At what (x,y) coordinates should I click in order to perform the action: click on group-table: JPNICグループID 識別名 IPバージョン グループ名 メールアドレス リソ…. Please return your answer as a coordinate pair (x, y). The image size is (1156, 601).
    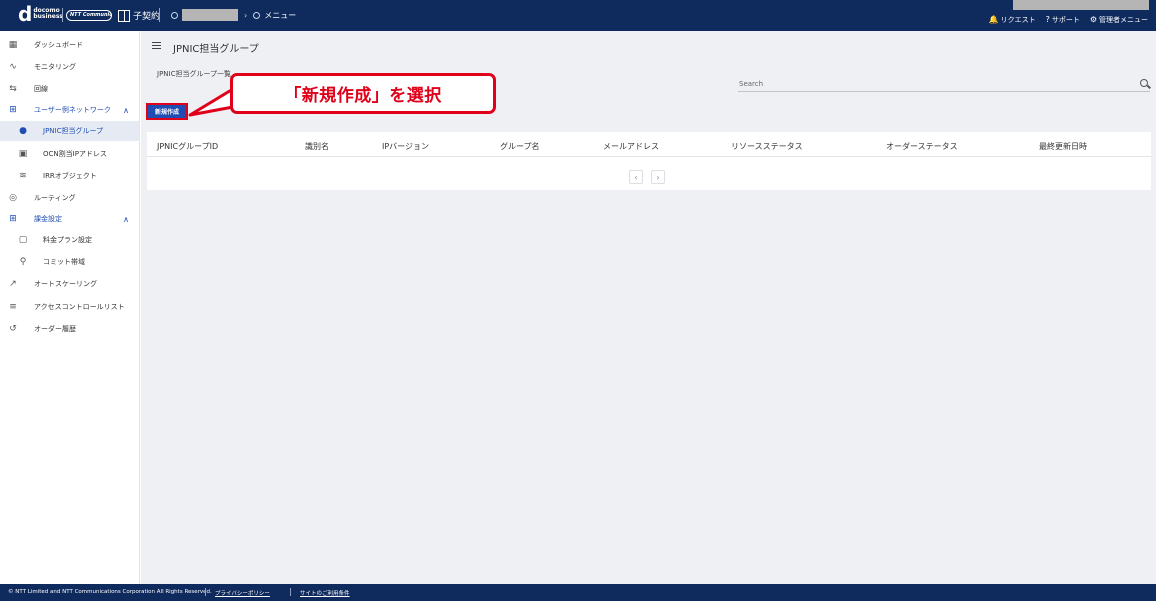
    Looking at the image, I should click on (649, 161).